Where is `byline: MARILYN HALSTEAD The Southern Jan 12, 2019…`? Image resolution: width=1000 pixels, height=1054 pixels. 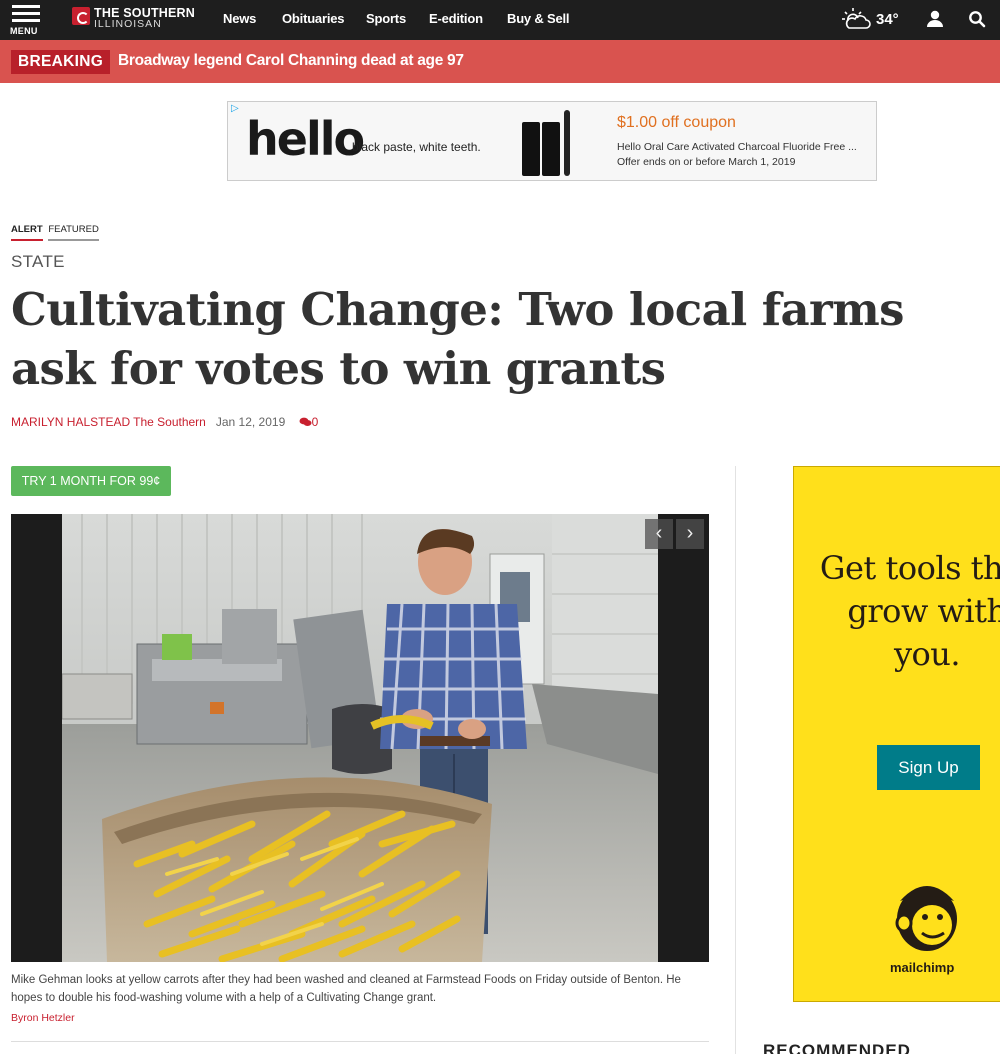 byline: MARILYN HALSTEAD The Southern Jan 12, 2019… is located at coordinates (164, 422).